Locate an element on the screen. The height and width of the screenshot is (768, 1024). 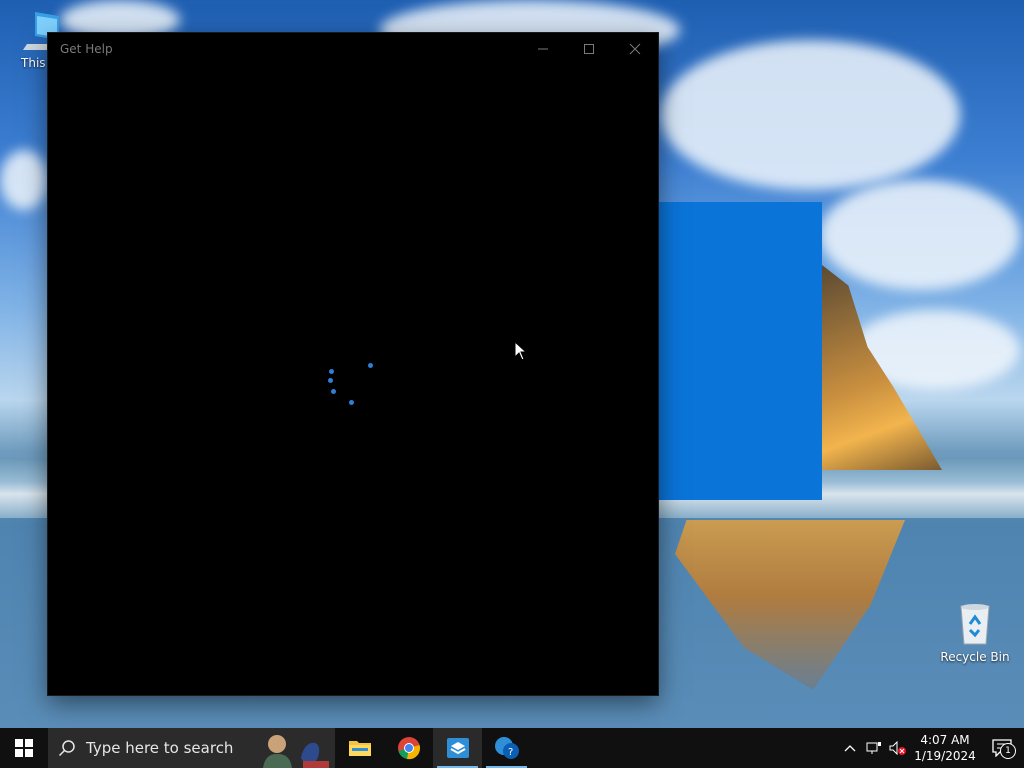
minimize-button is located at coordinates (543, 49).